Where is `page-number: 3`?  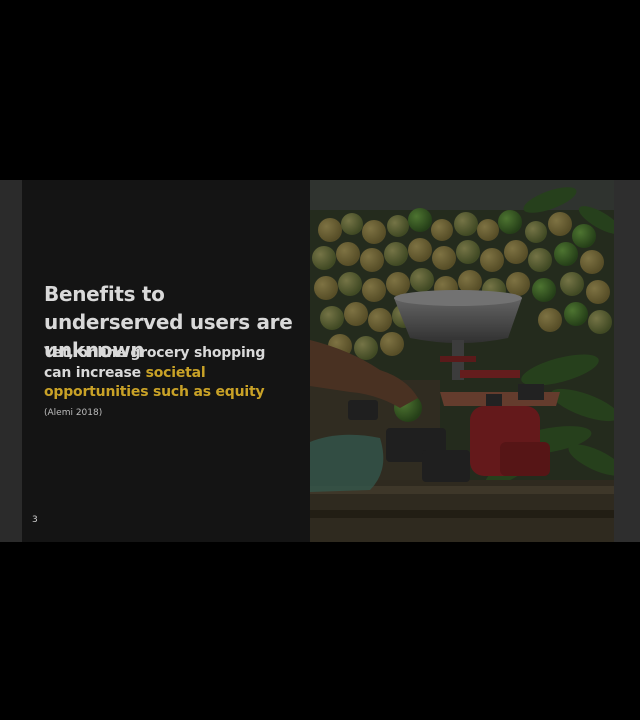
page-number: 3 is located at coordinates (35, 520).